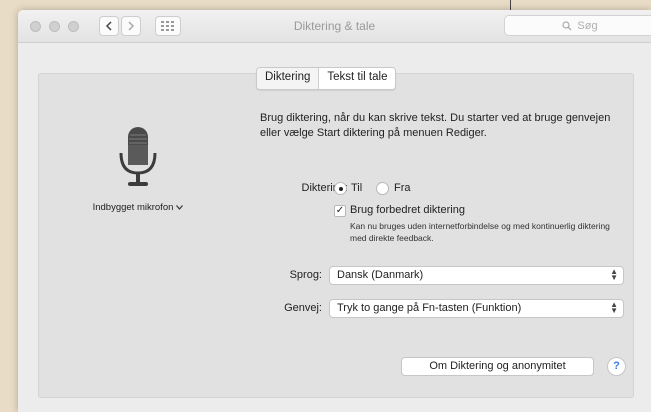  Describe the element at coordinates (402, 188) in the screenshot. I see `dictation-off-label: Fra` at that location.